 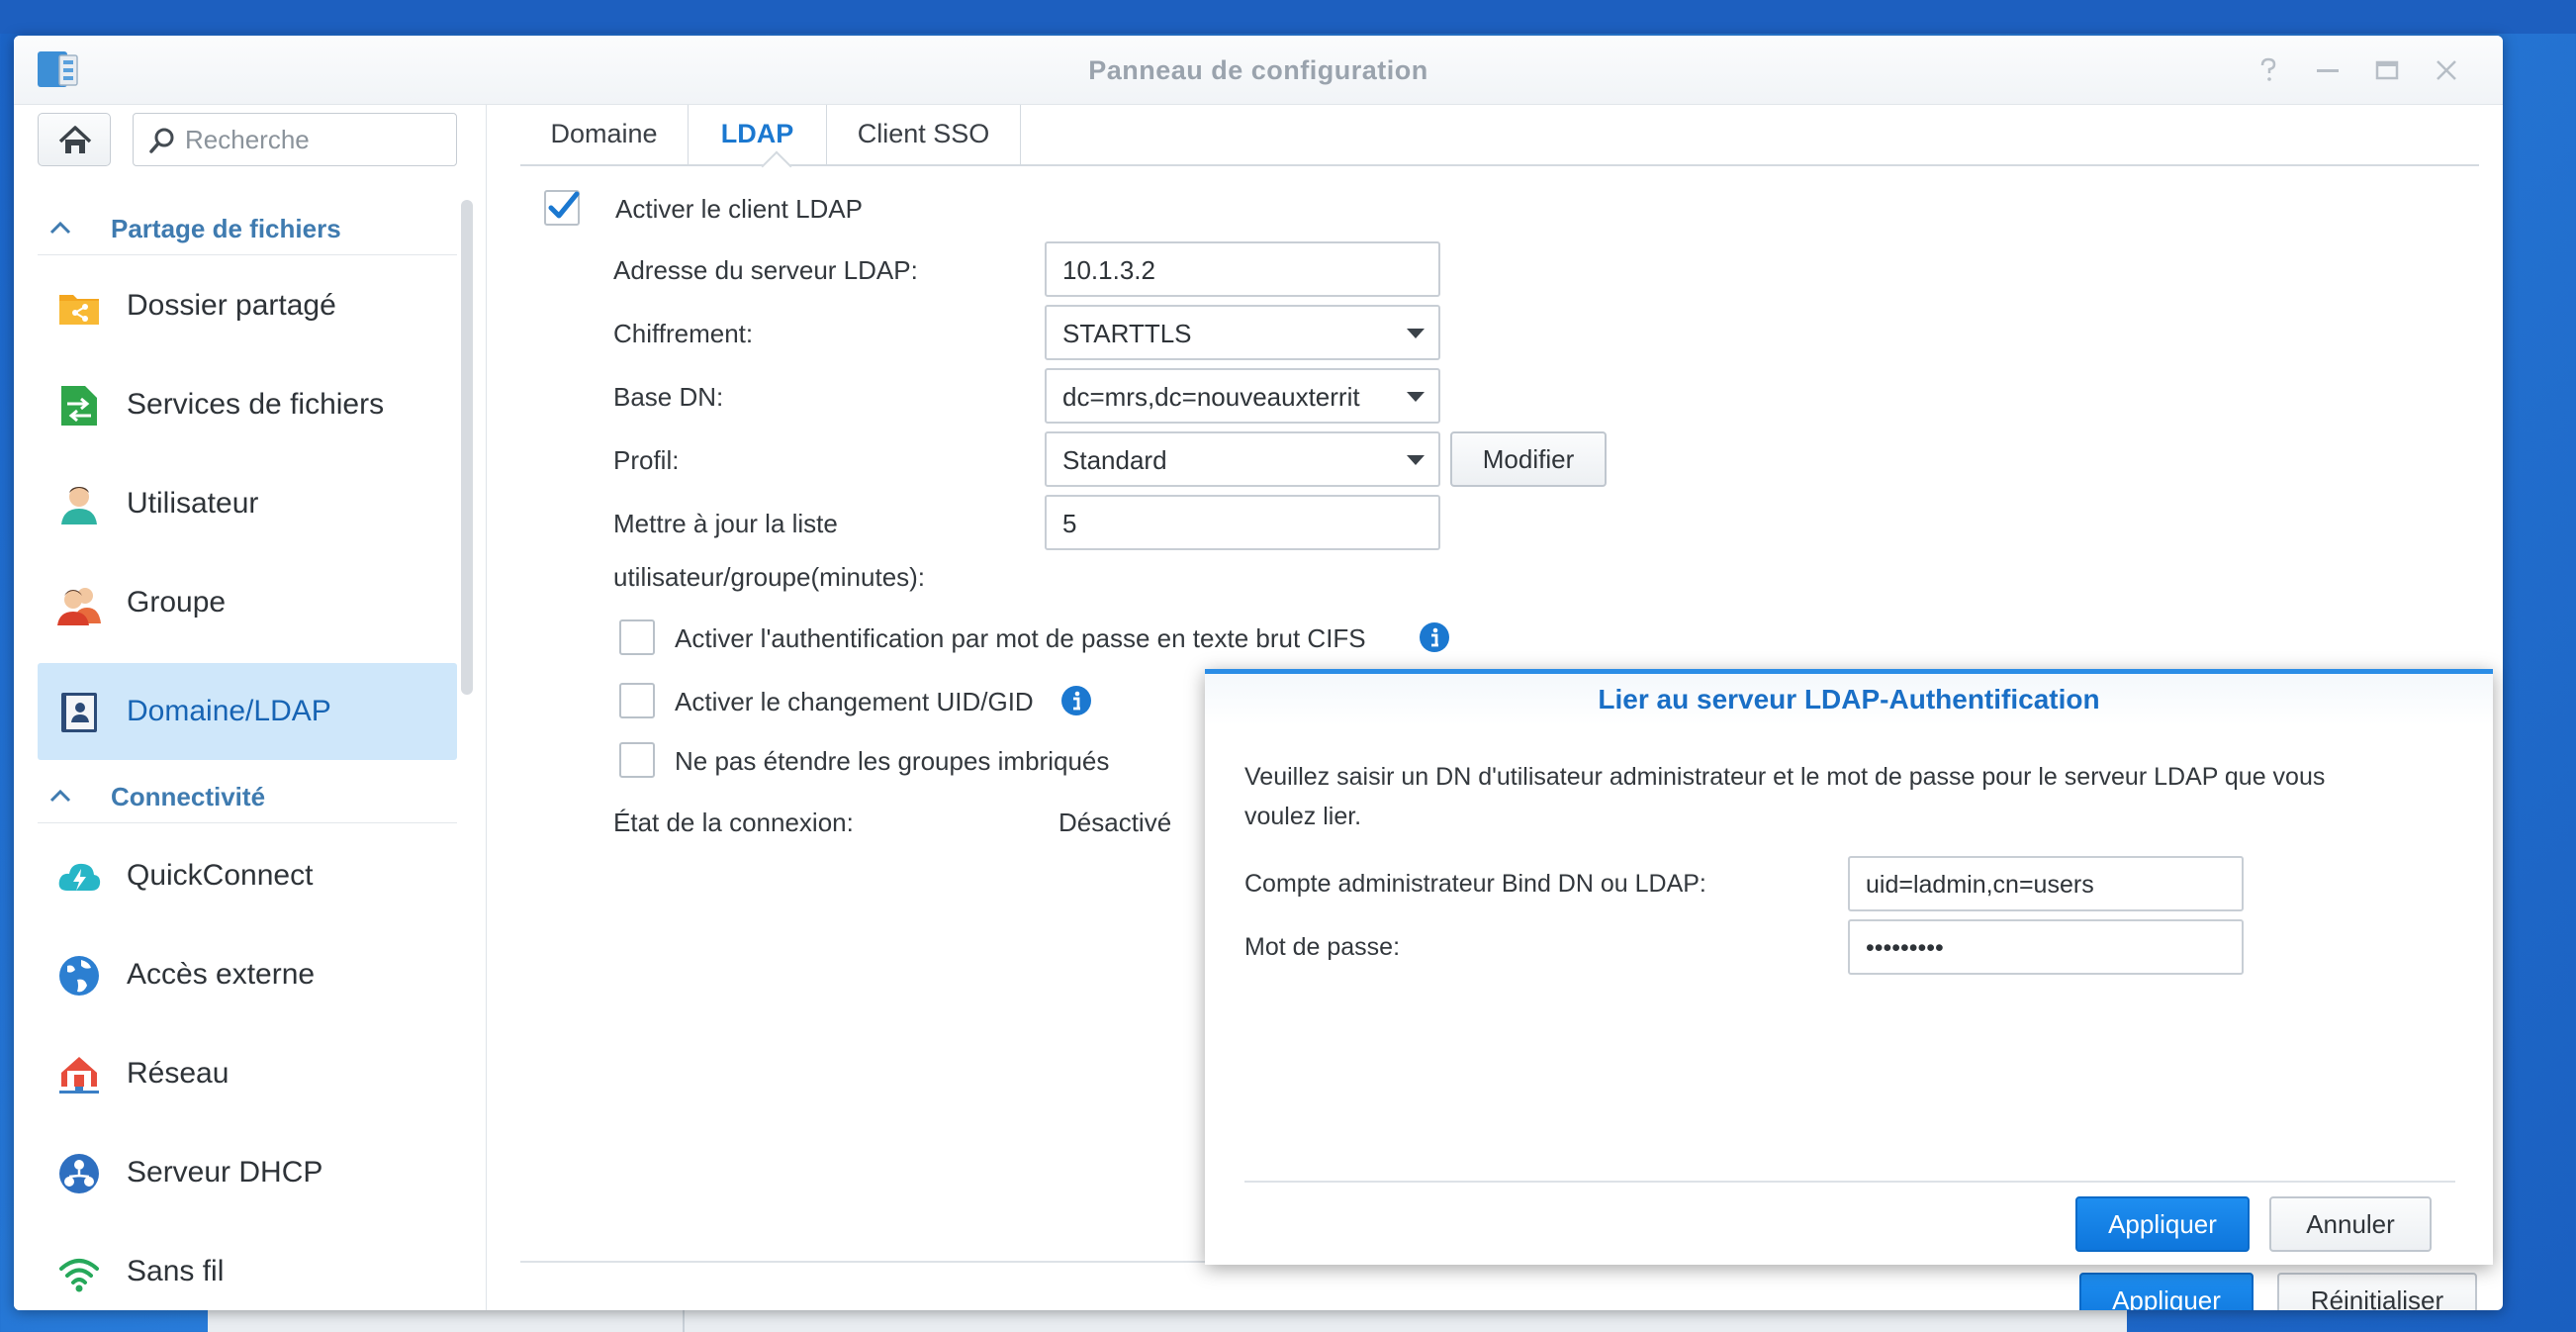 I want to click on sidebar-item-file-services: Services de fichiers, so click(x=248, y=405).